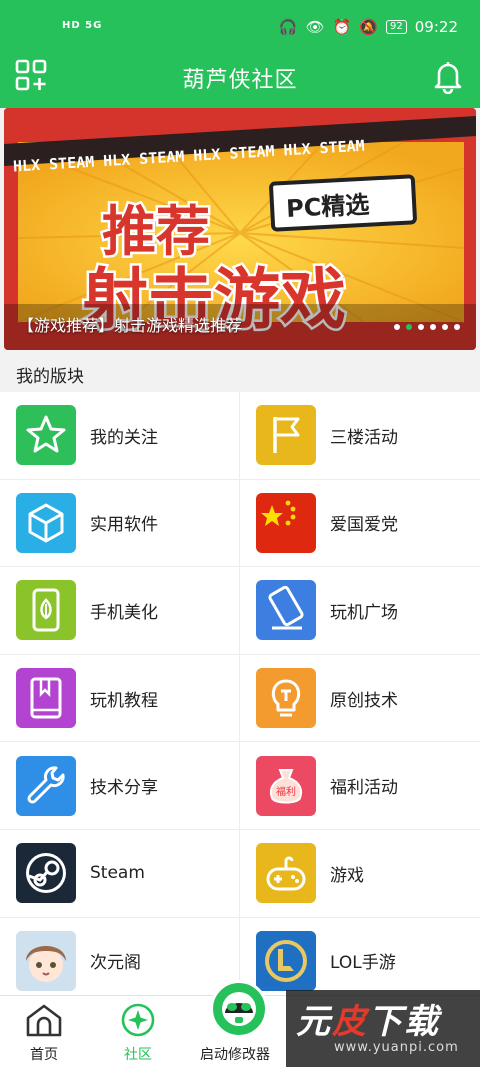  I want to click on china-flag-icon, so click(286, 522).